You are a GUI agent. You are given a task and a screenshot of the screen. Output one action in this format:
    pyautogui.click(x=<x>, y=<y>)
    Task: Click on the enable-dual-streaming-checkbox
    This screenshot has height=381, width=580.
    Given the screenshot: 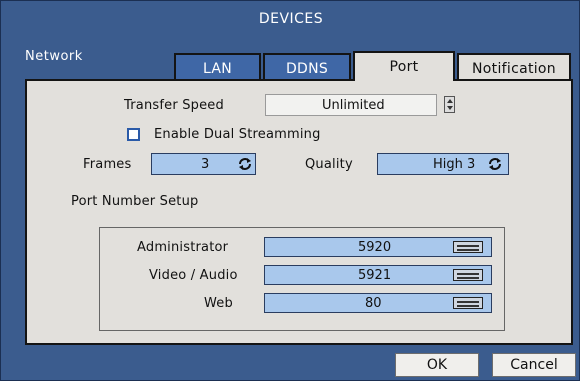 What is the action you would take?
    pyautogui.click(x=133, y=134)
    